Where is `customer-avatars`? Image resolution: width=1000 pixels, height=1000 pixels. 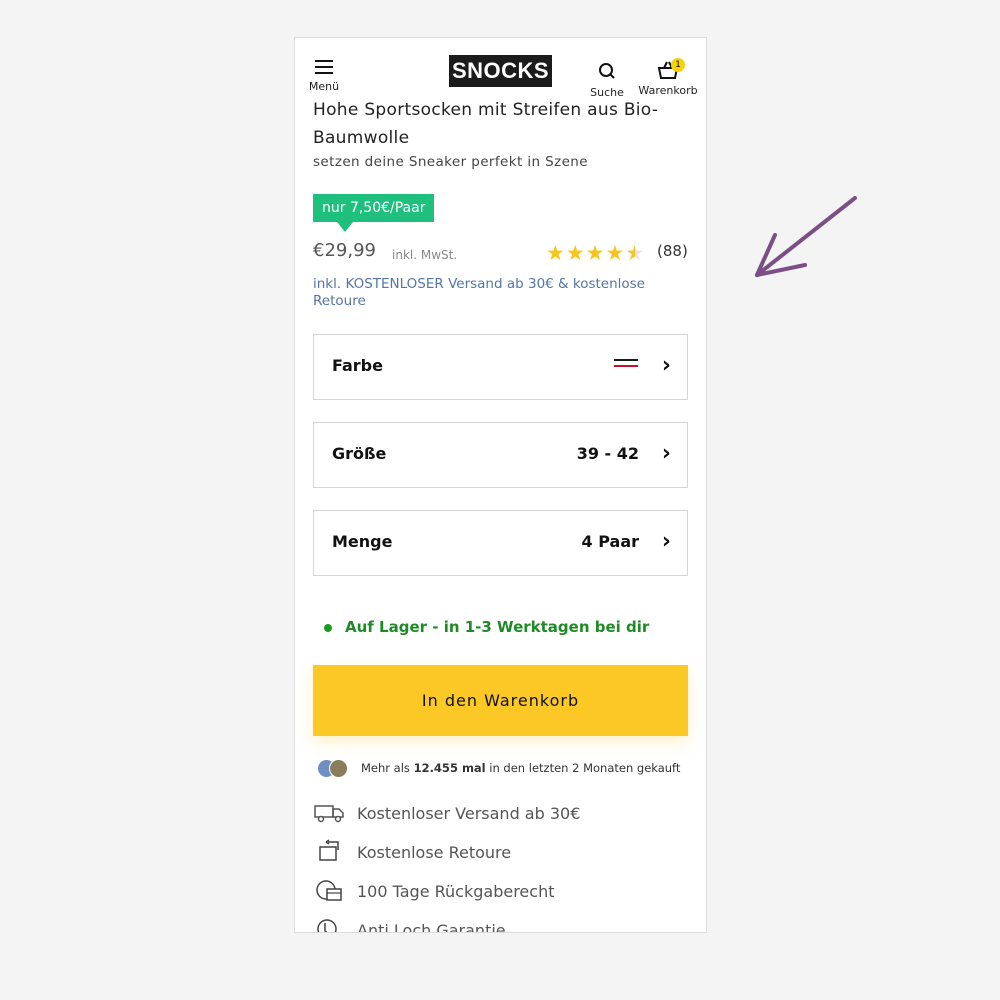 customer-avatars is located at coordinates (333, 768).